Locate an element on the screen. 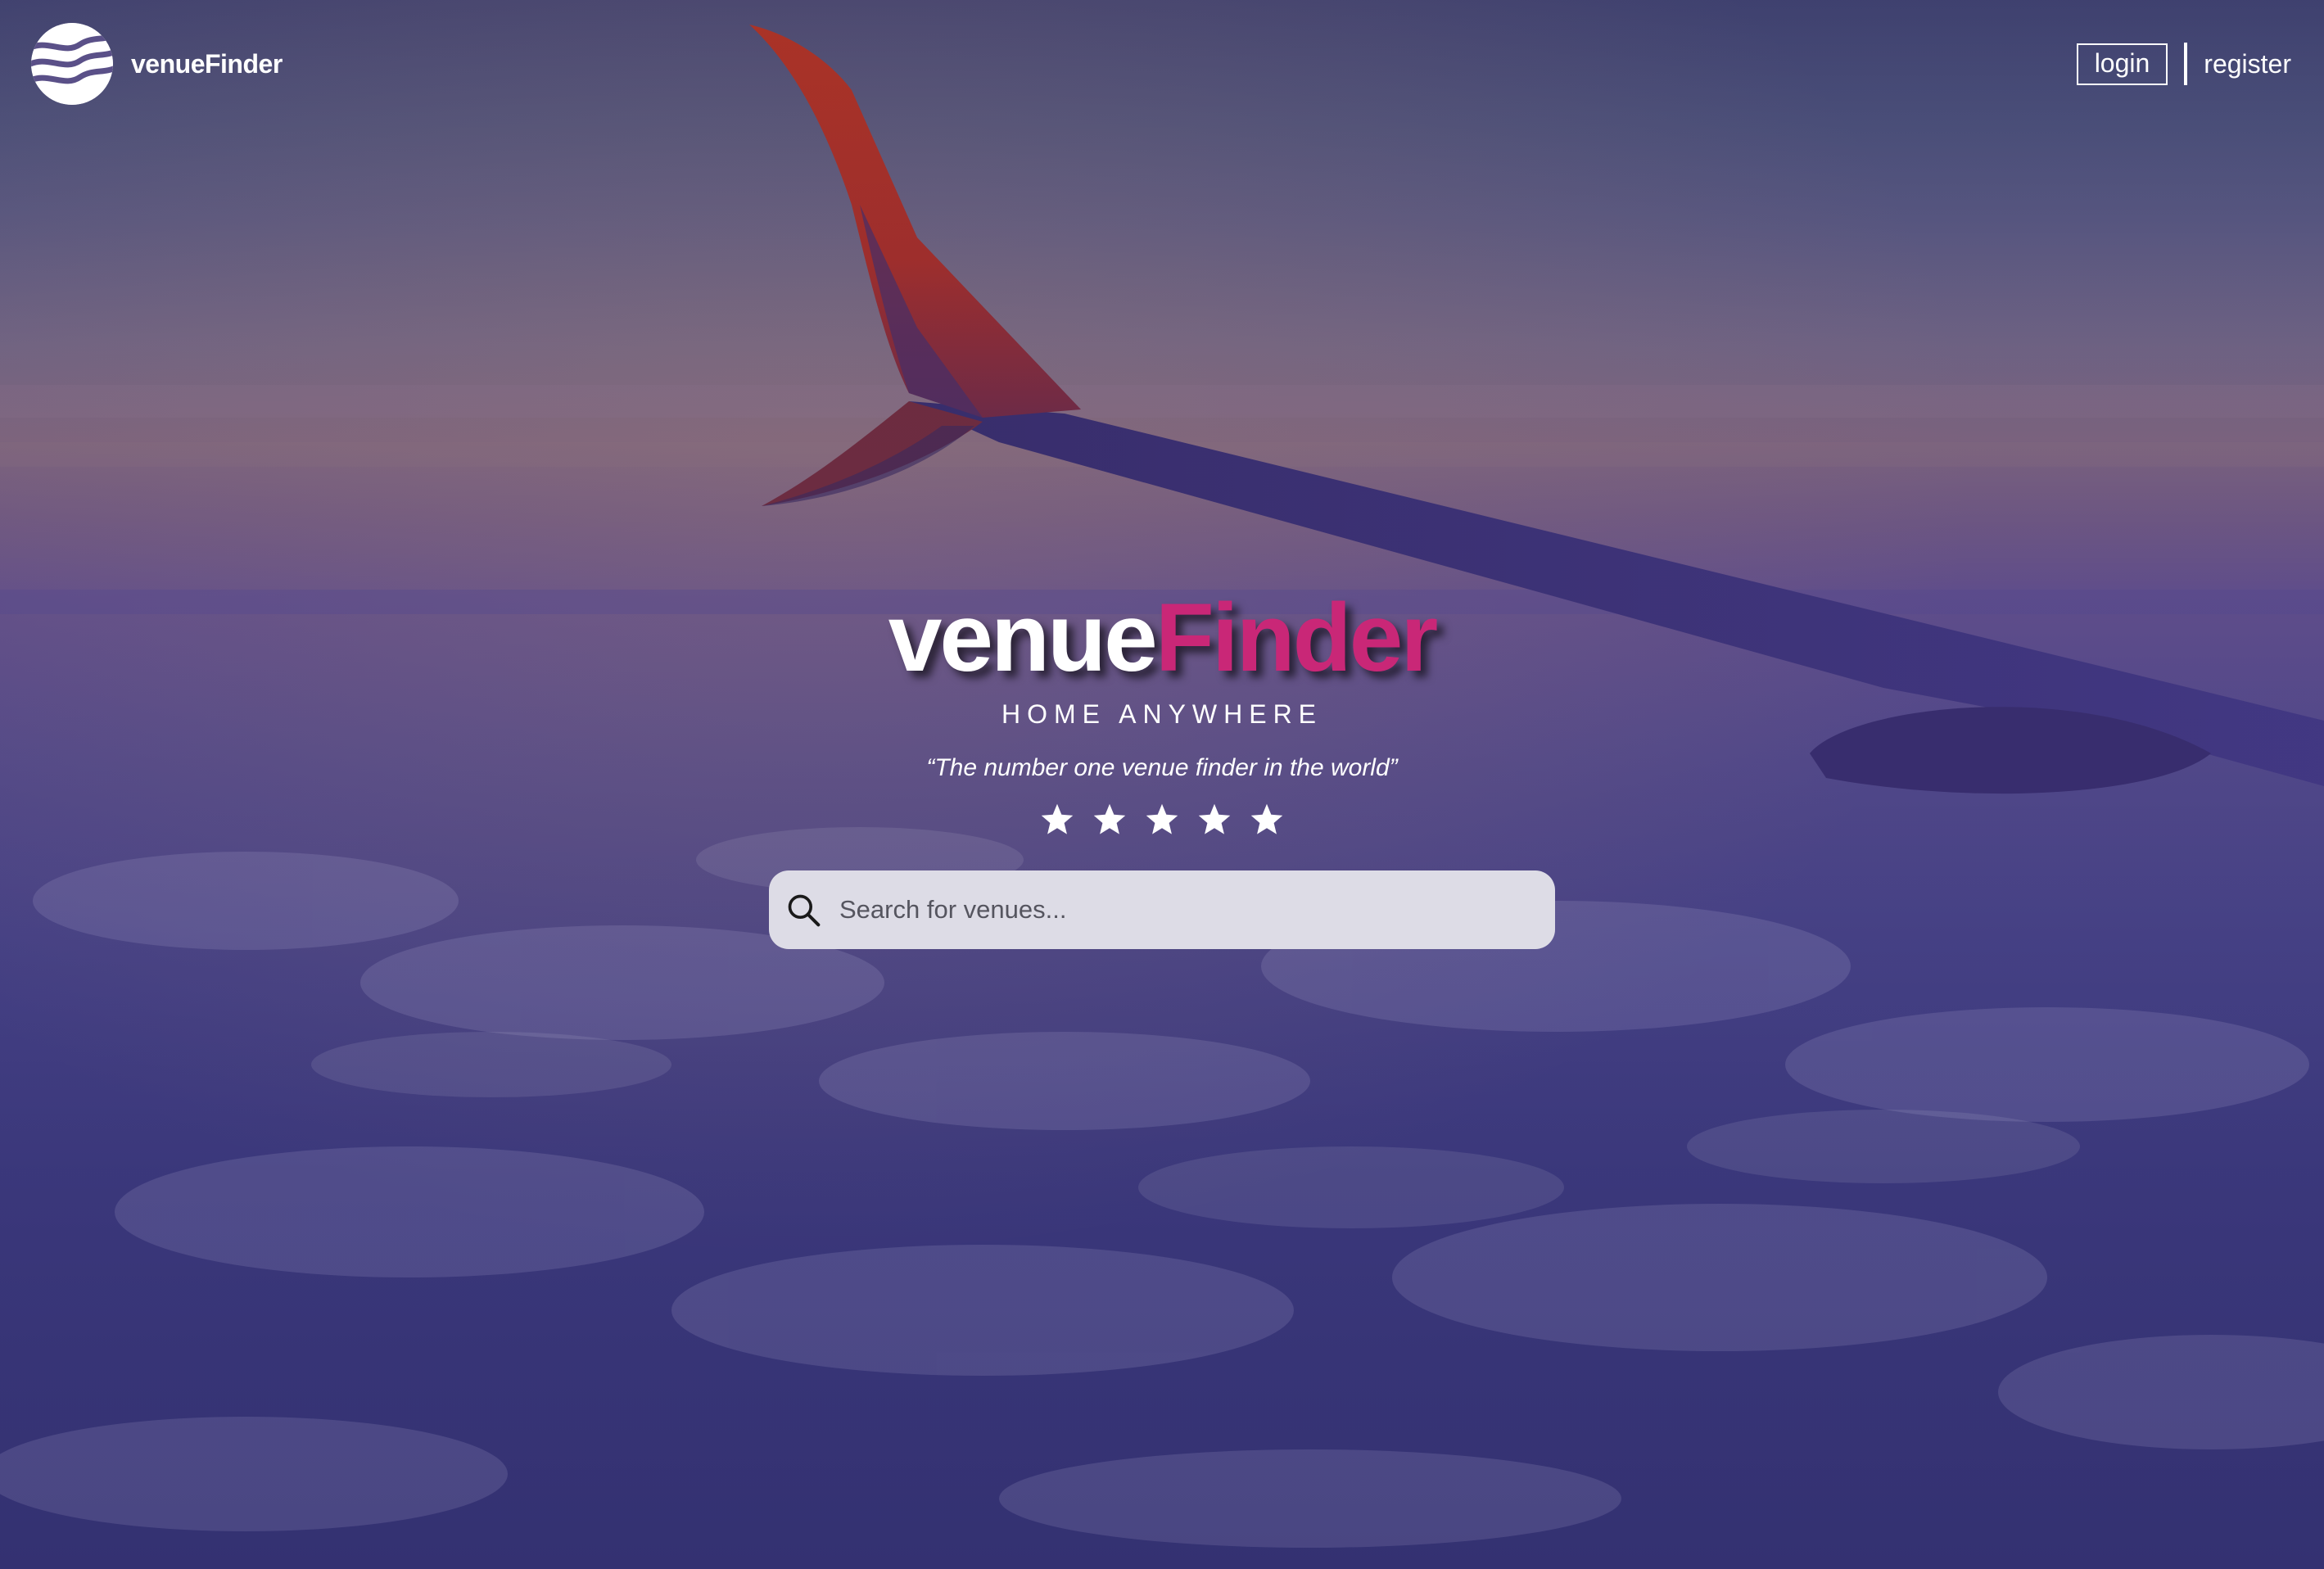  search-input is located at coordinates (1188, 910).